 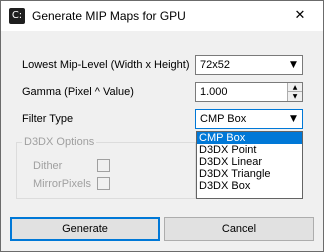 I want to click on mirror-pixels-checkbox, so click(x=103, y=183).